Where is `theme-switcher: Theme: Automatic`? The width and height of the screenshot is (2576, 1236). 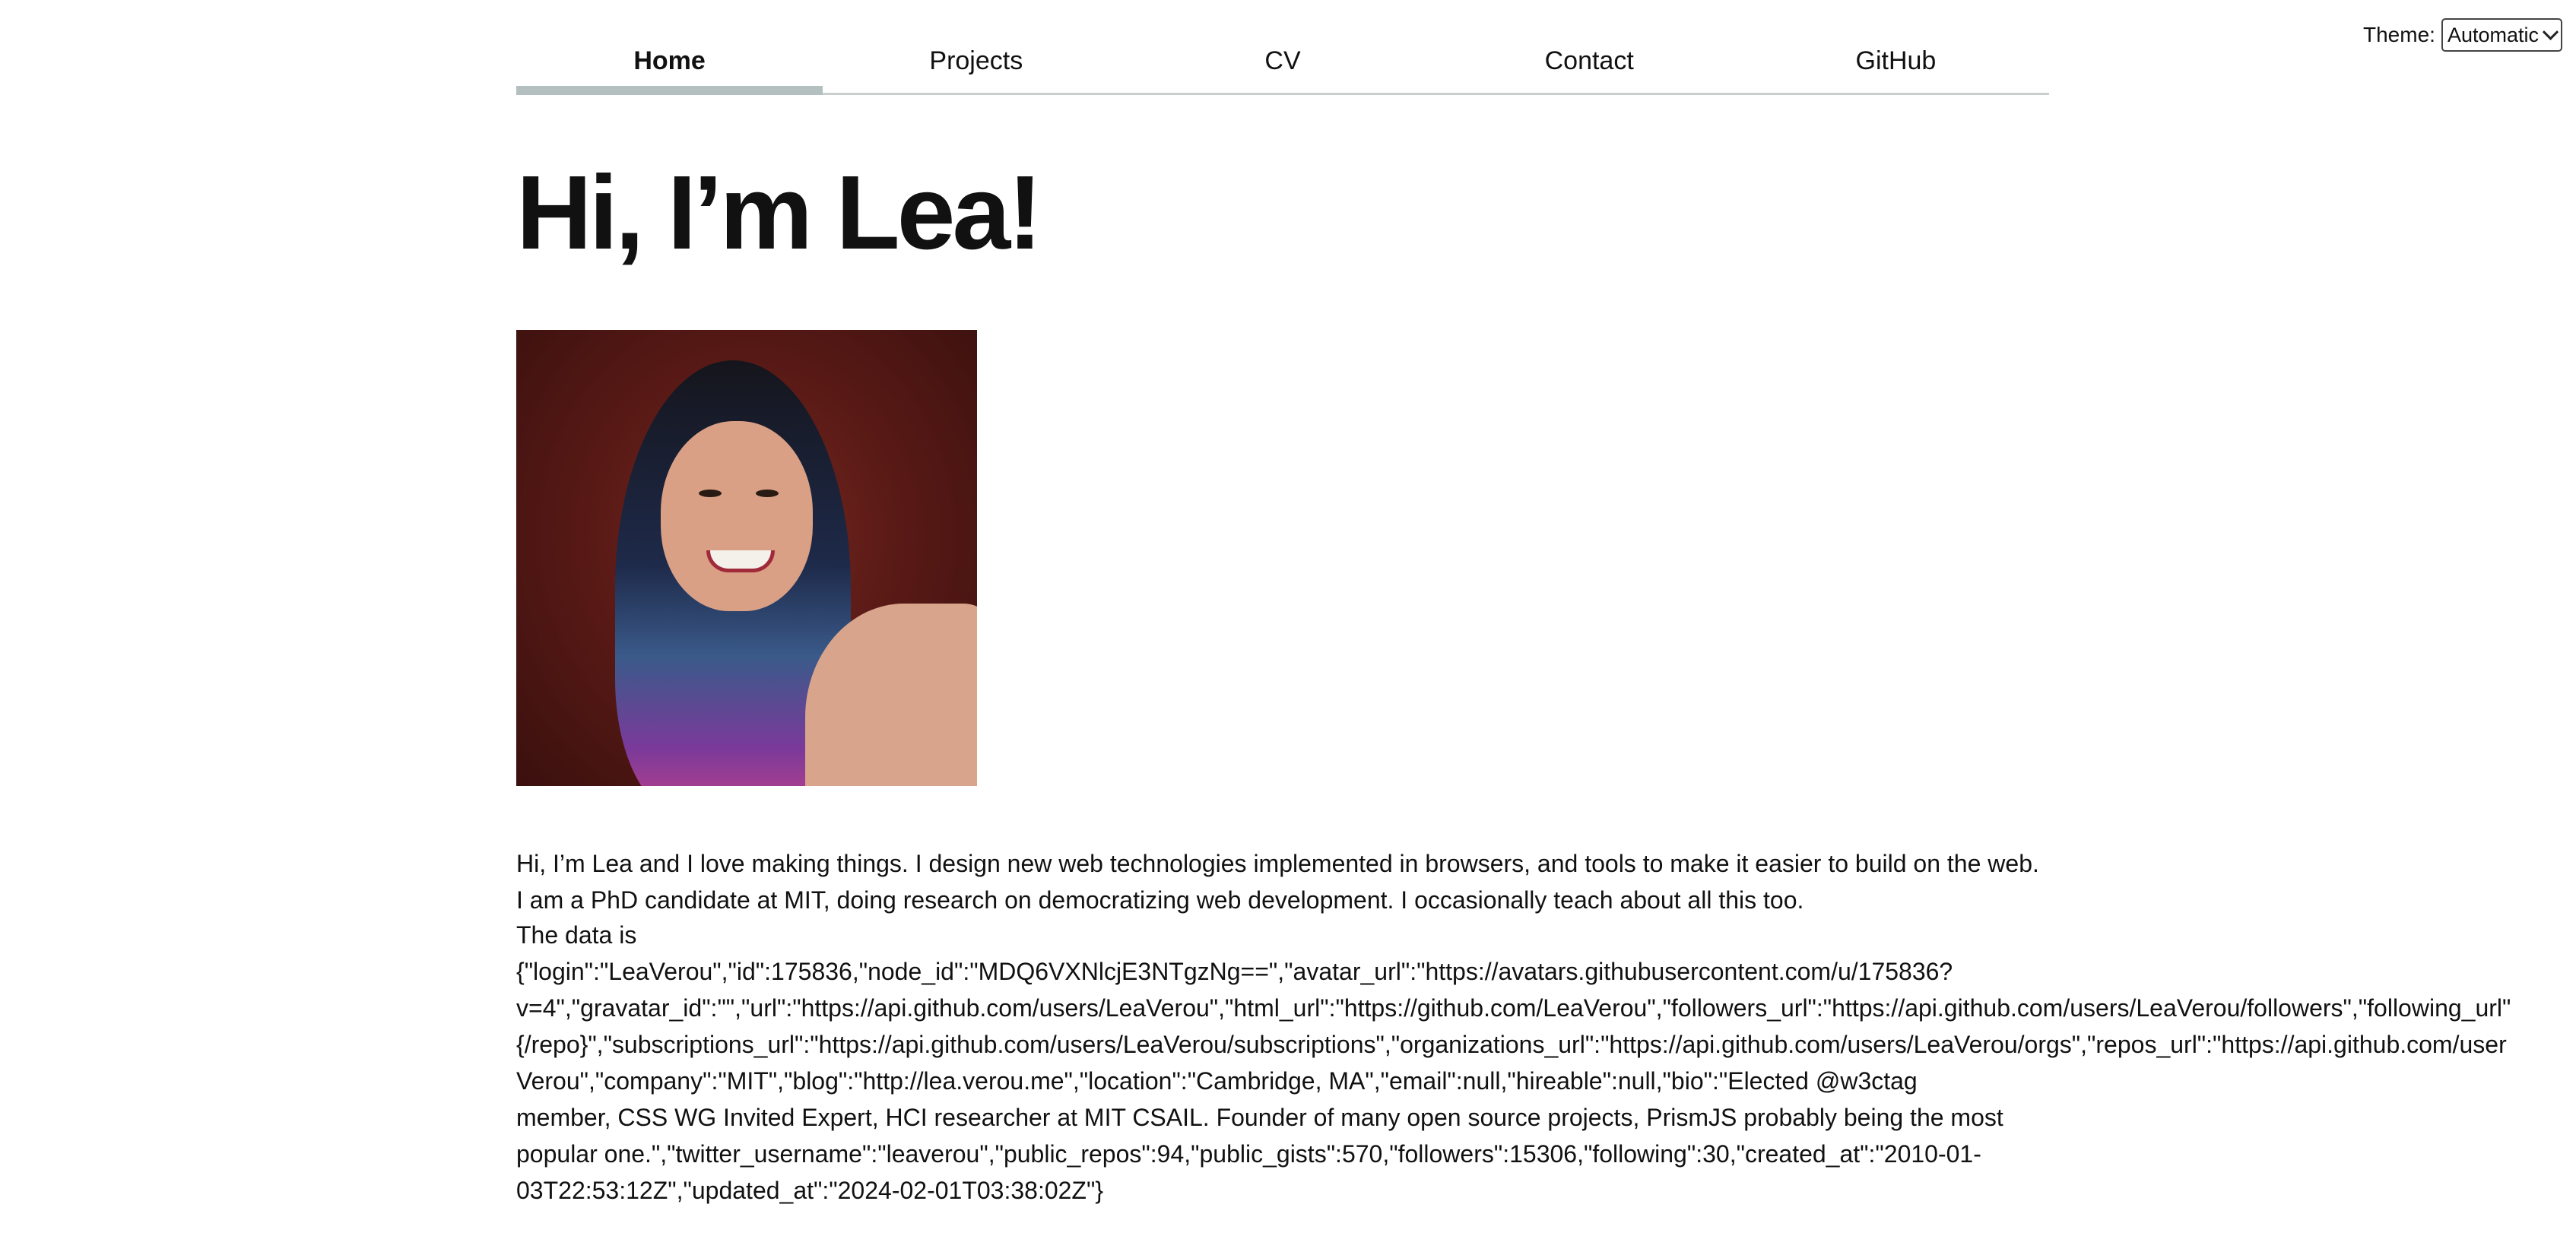
theme-switcher: Theme: Automatic is located at coordinates (2462, 35).